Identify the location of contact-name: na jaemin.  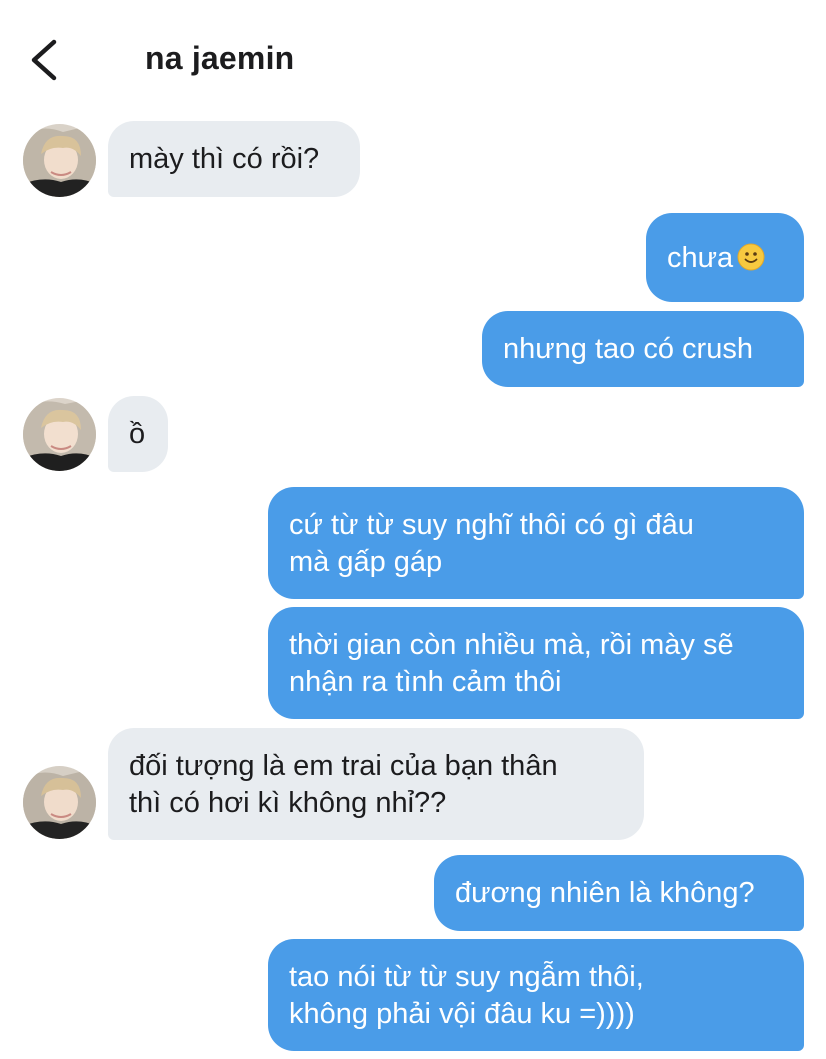
(220, 58).